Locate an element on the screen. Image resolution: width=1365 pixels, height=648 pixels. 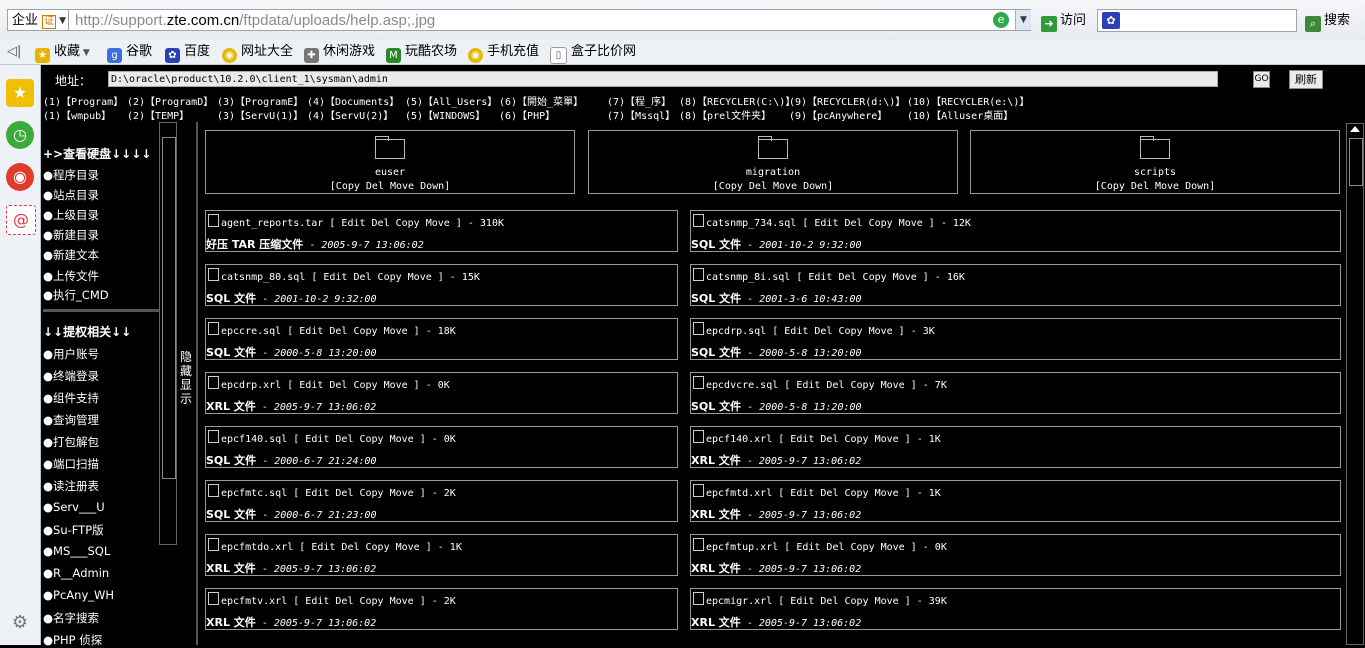
menu-item: ●PHP 侦探 is located at coordinates (72, 640).